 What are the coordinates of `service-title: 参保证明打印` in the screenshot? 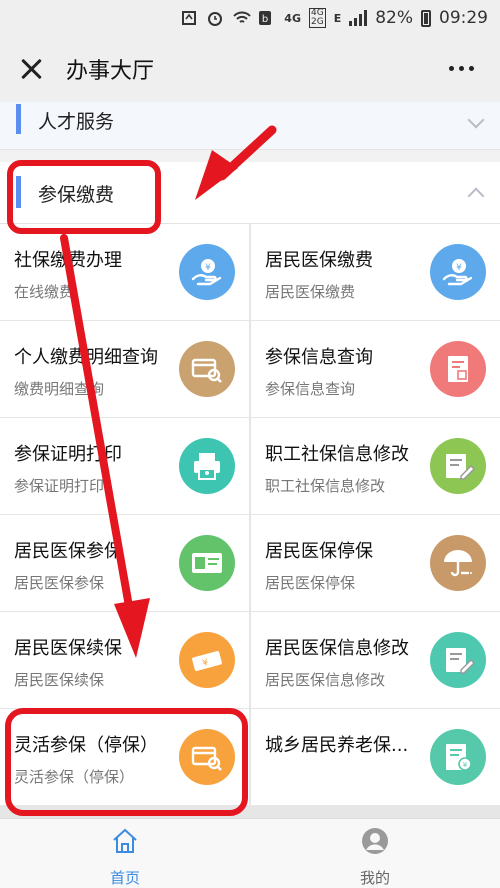 It's located at (68, 454).